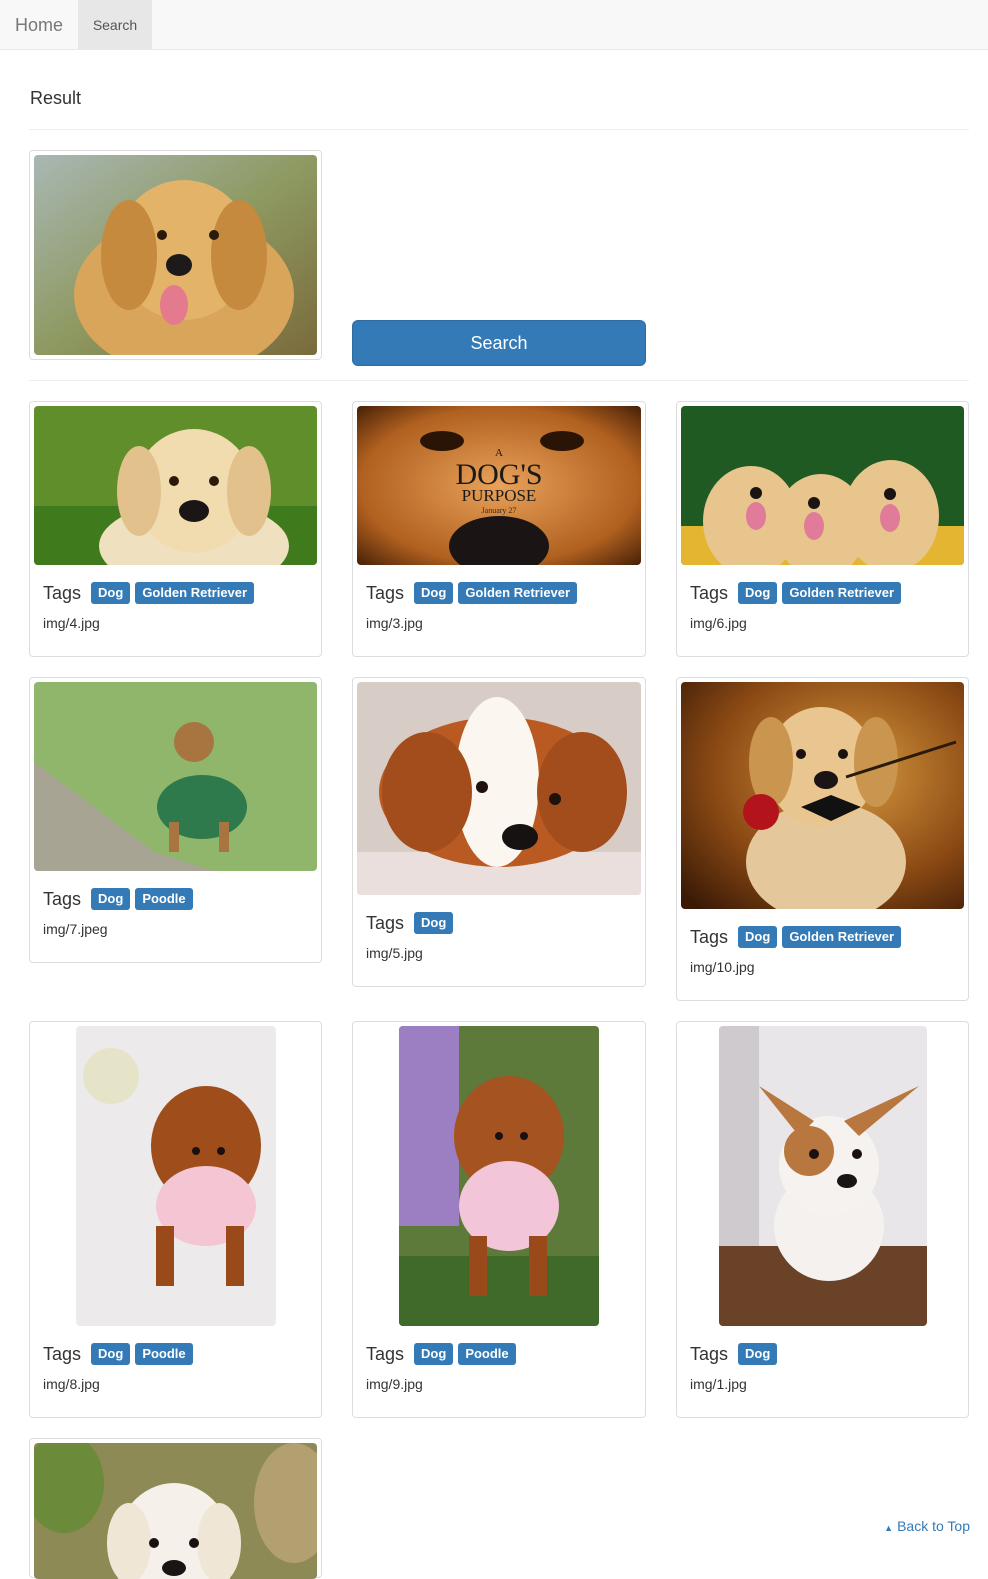  I want to click on file-name: img/8.jpg, so click(71, 1384).